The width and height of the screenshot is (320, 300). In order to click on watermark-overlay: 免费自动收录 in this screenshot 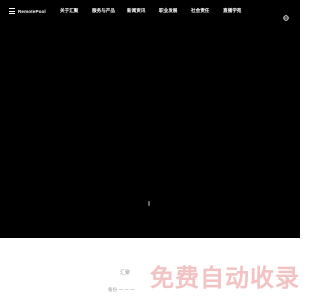, I will do `click(225, 278)`.